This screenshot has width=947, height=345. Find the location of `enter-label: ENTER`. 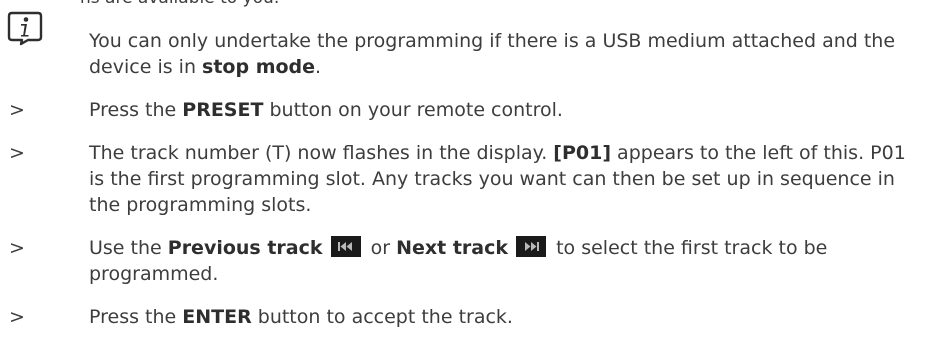

enter-label: ENTER is located at coordinates (217, 317).